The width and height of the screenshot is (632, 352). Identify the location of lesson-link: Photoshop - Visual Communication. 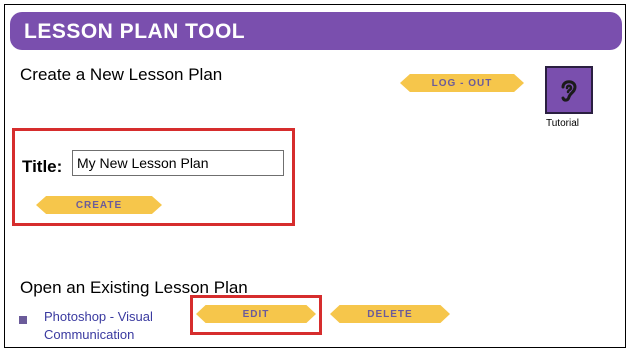
(114, 326).